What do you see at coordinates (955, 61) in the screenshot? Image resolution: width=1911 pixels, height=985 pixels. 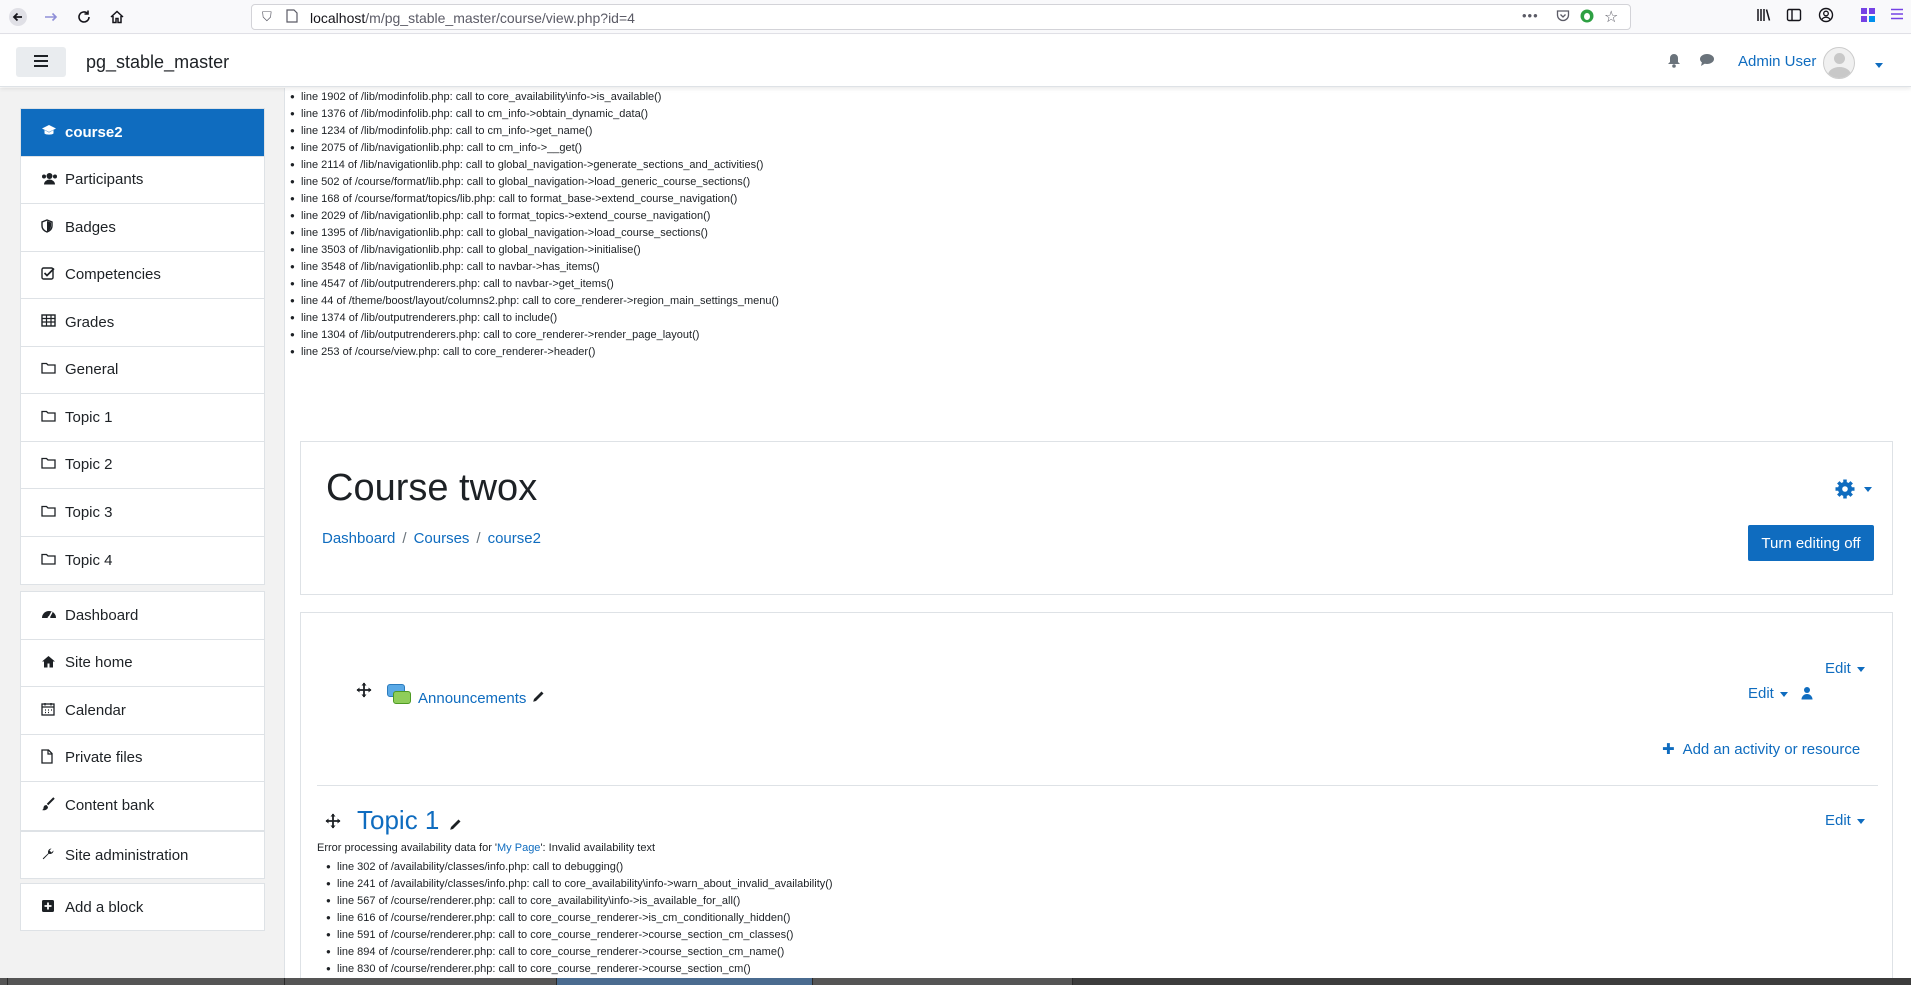 I see `moodle-navbar: pg_stable_master Admin User` at bounding box center [955, 61].